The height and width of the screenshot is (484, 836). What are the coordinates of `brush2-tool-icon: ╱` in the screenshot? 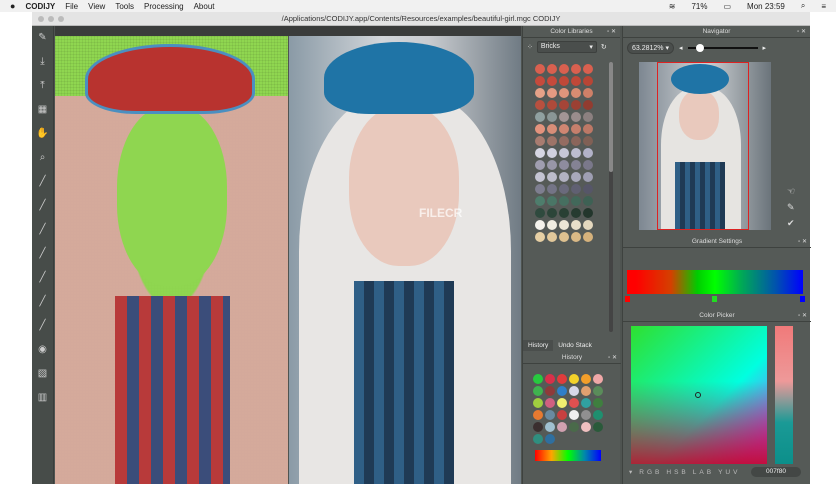 It's located at (43, 230).